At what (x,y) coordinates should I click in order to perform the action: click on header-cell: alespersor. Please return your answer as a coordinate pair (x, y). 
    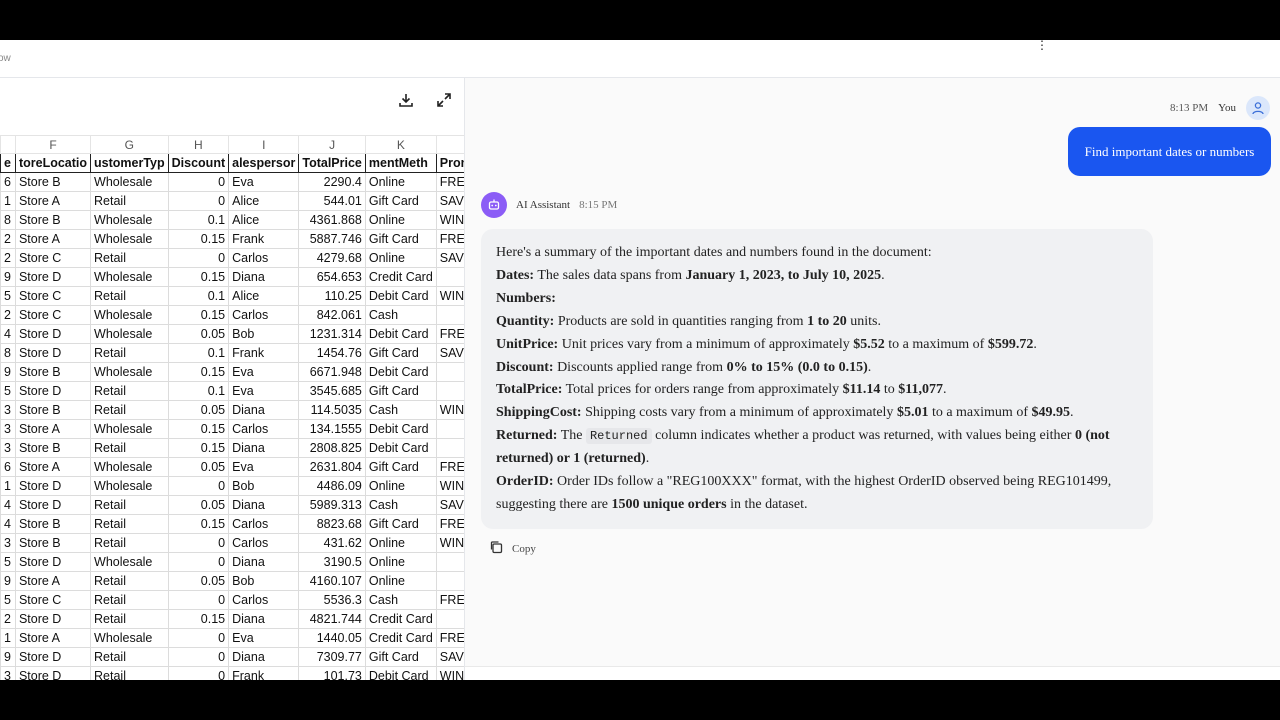
    Looking at the image, I should click on (264, 163).